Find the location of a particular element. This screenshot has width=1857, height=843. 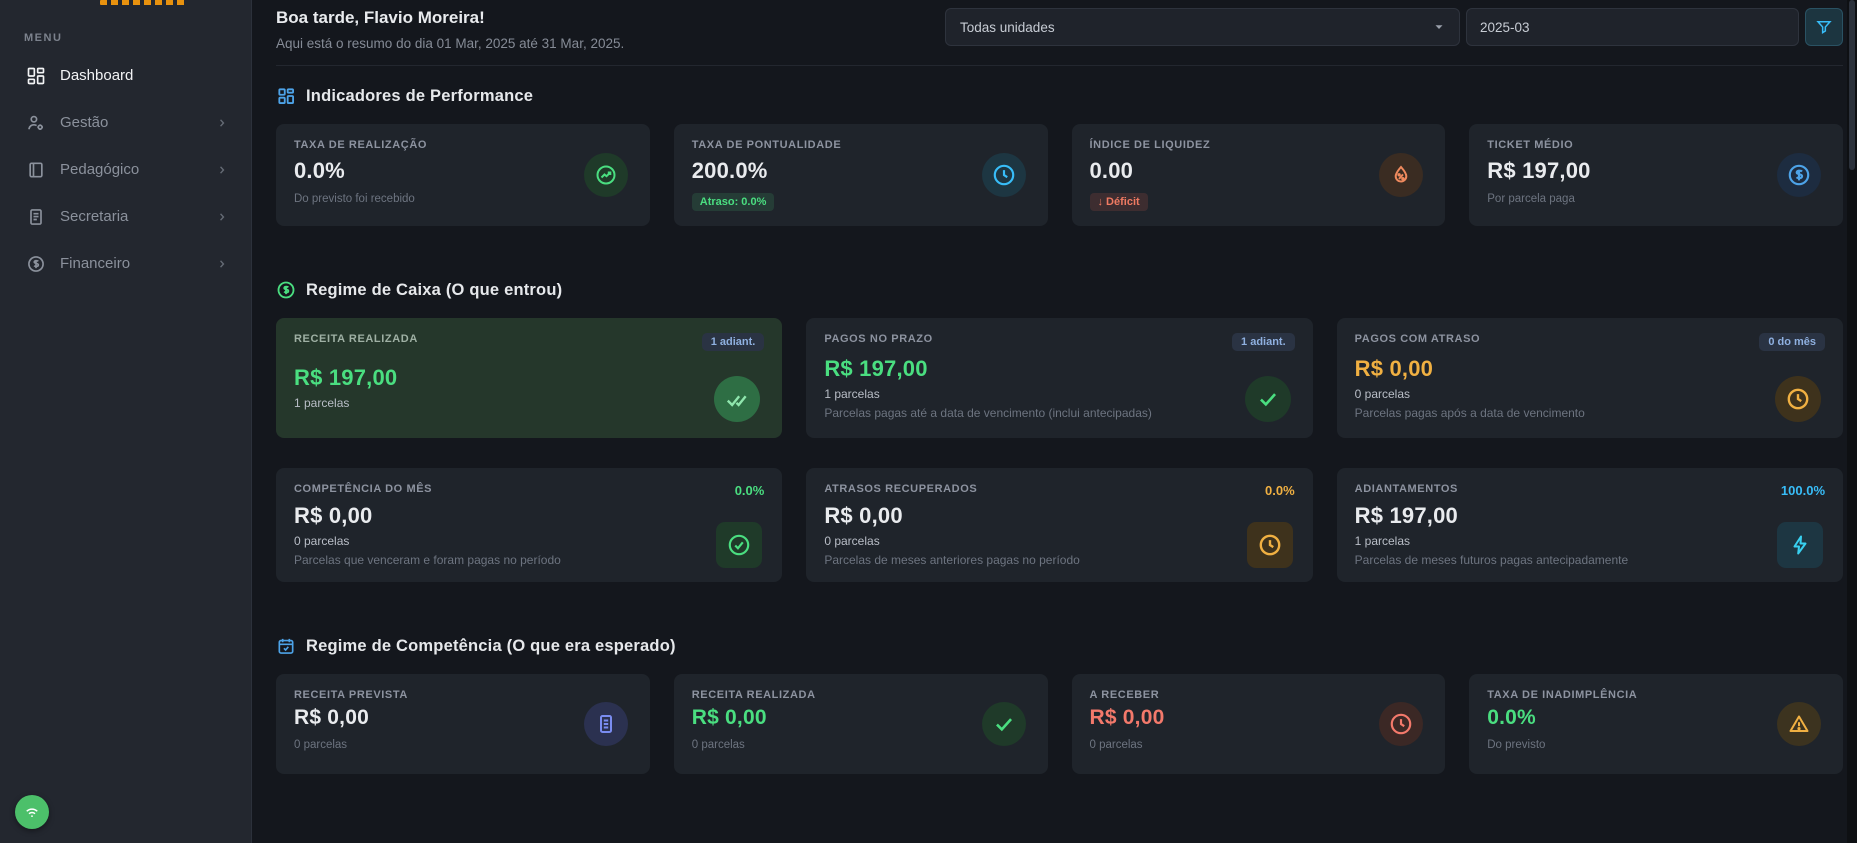

check-icon is located at coordinates (1267, 399).